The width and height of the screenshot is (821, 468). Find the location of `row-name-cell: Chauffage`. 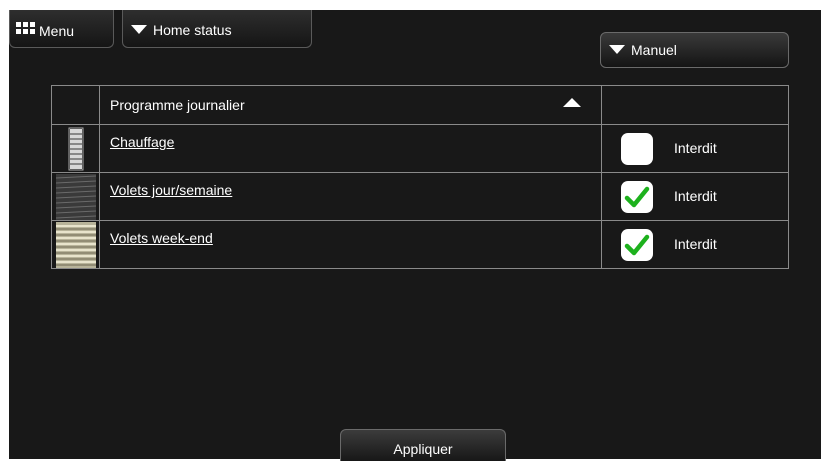

row-name-cell: Chauffage is located at coordinates (350, 148).